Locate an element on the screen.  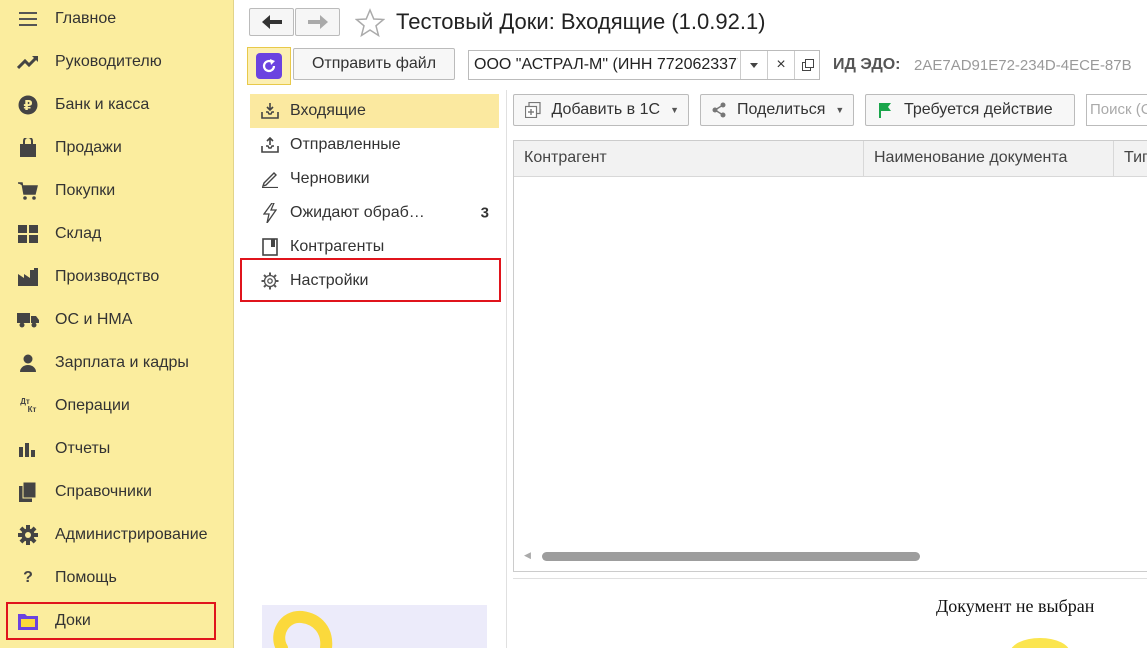
folder-label: Черновики is located at coordinates (330, 178).